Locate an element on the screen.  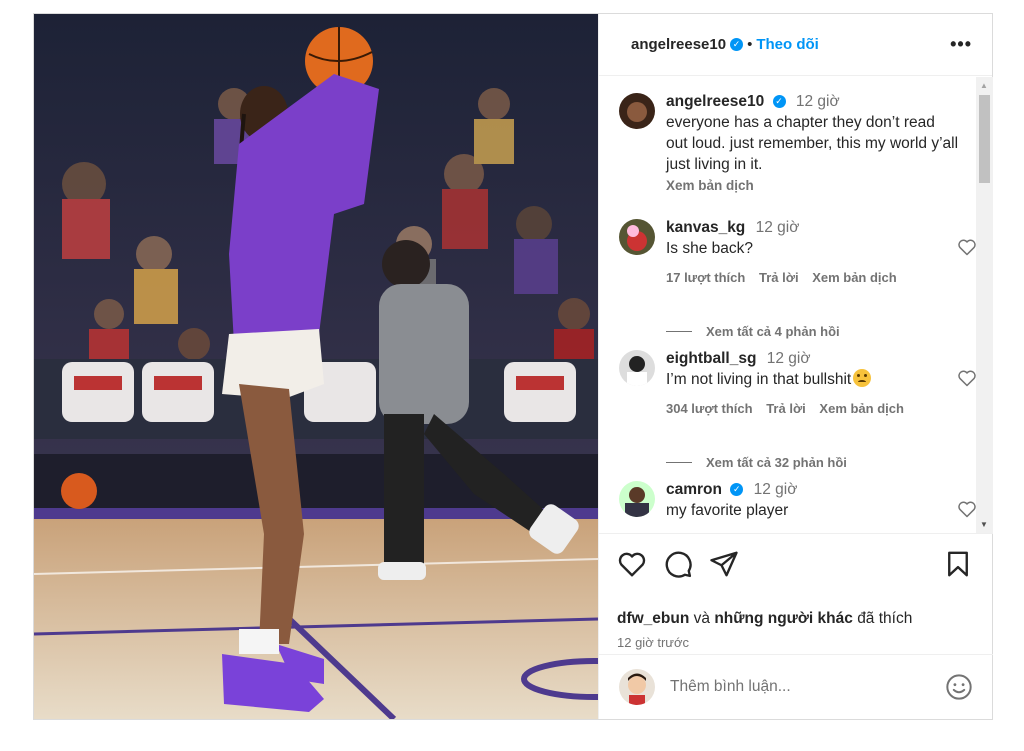
scrollbar-thumb is located at coordinates (984, 139).